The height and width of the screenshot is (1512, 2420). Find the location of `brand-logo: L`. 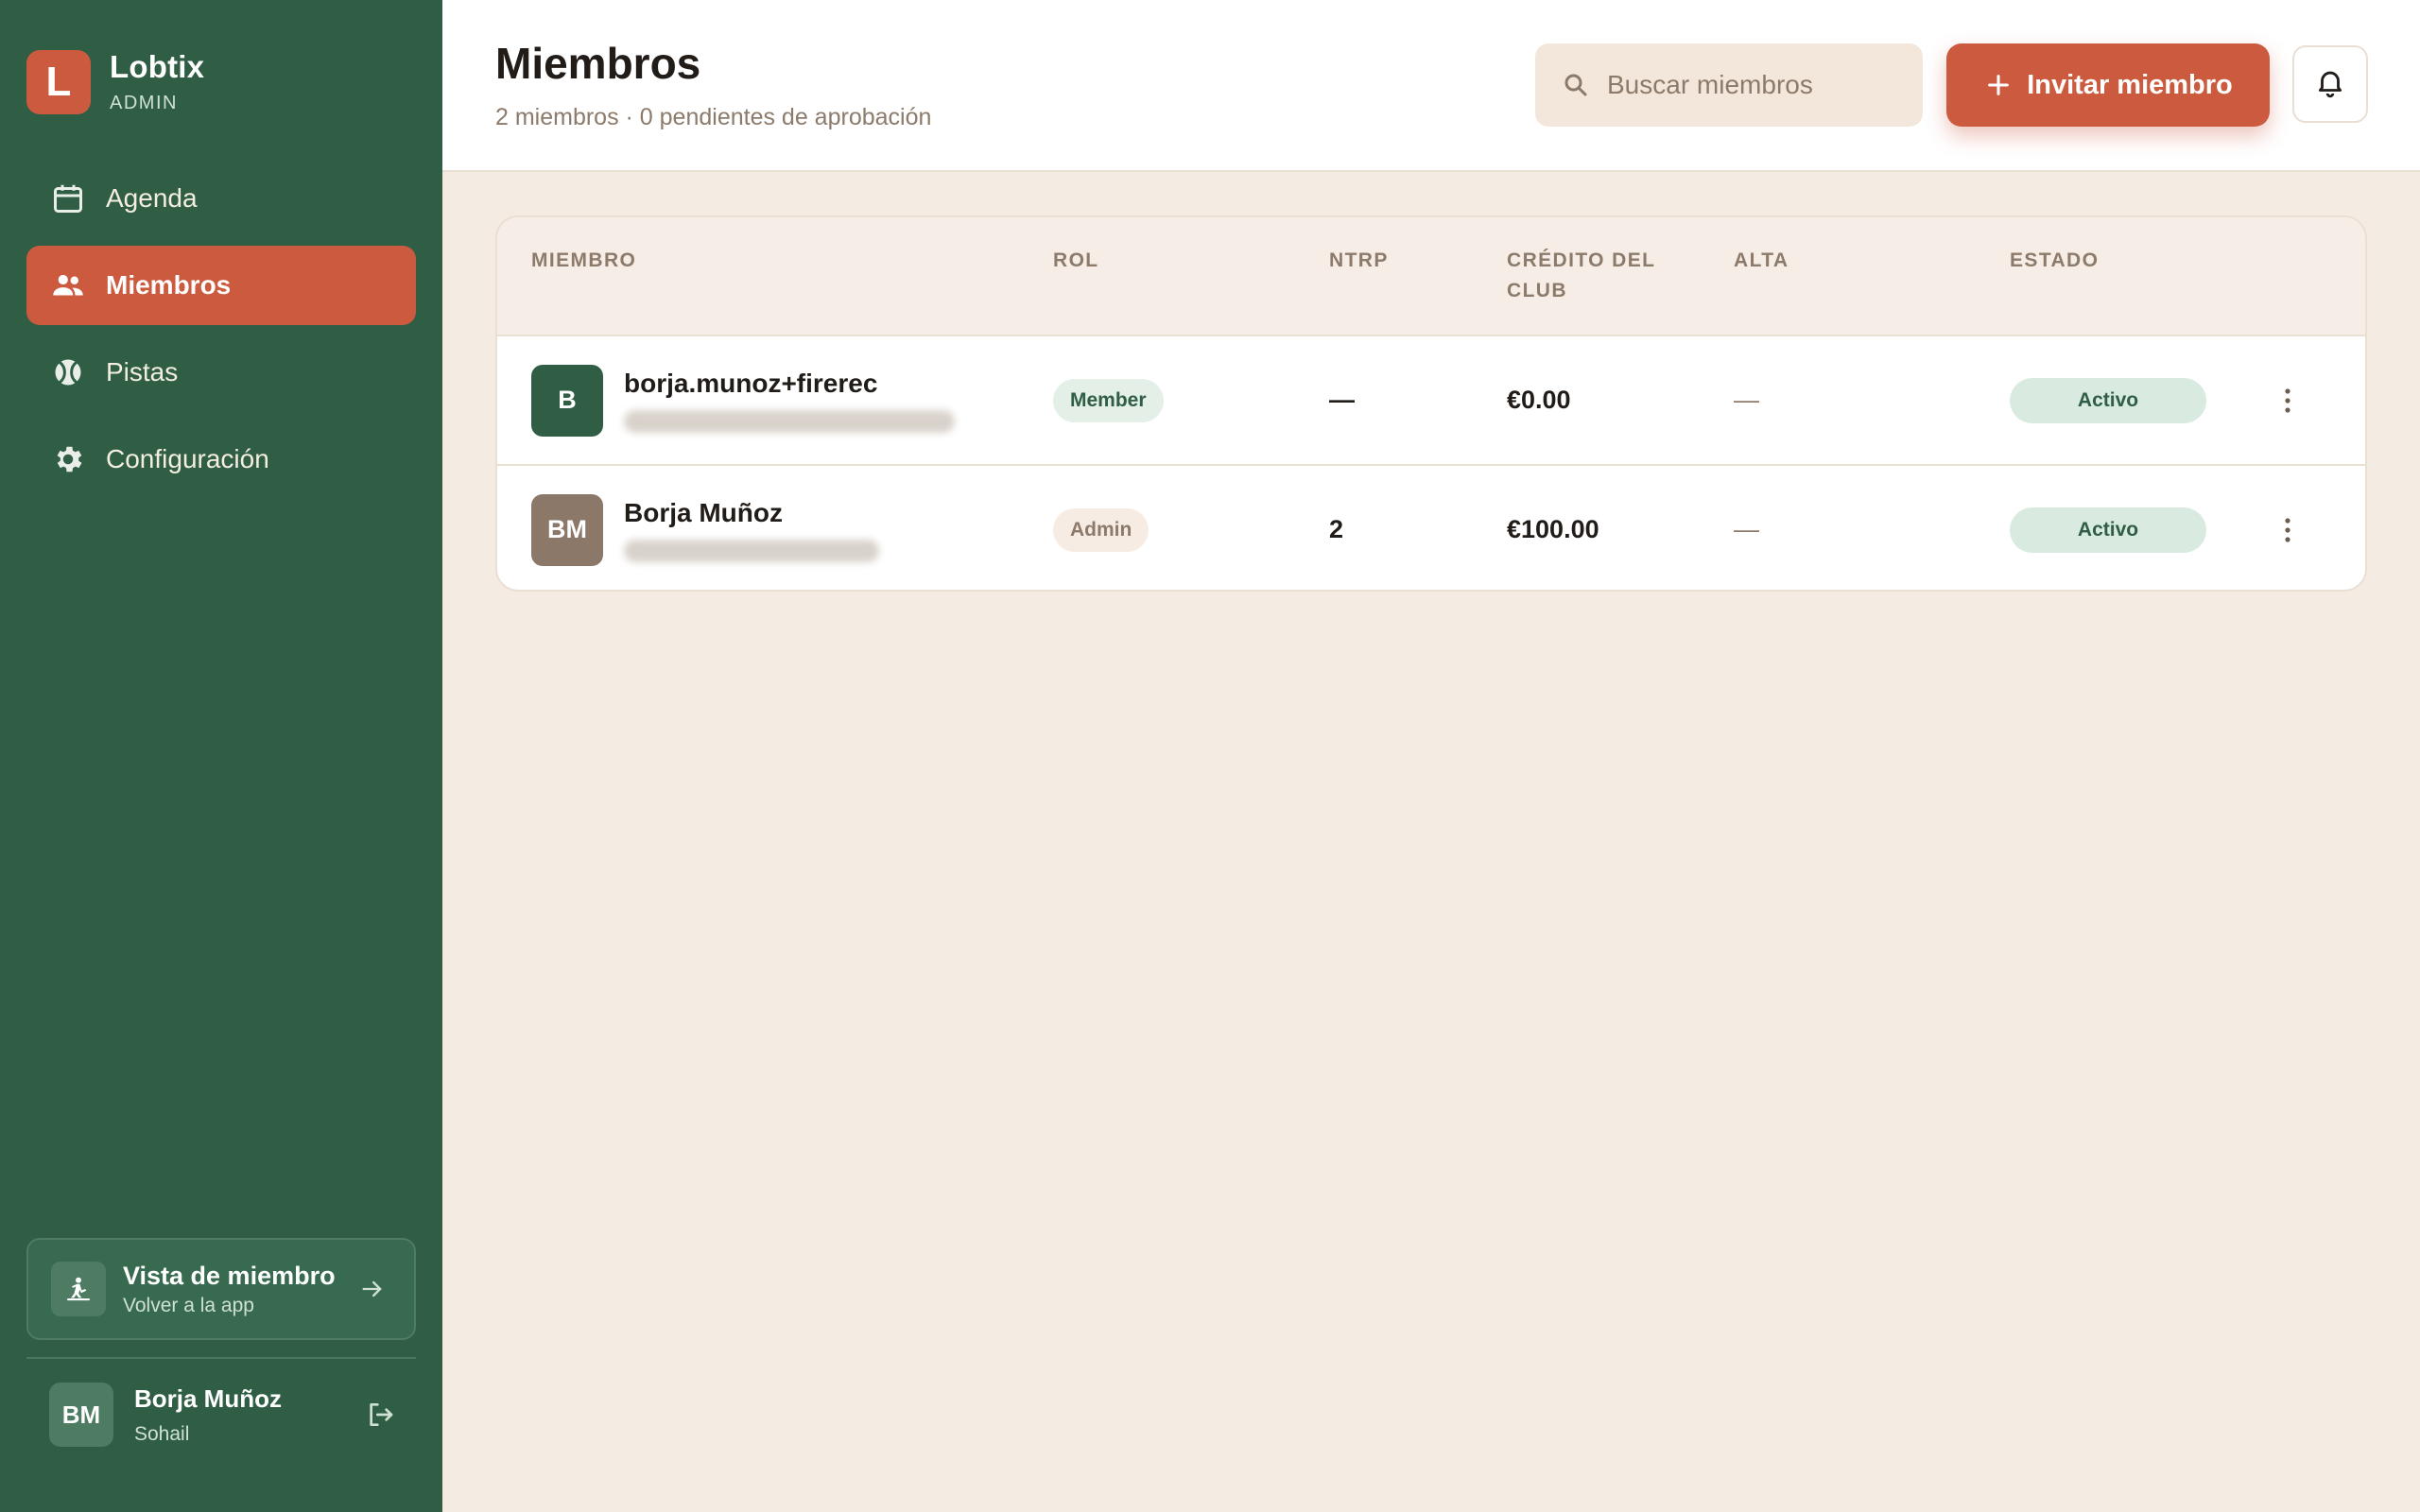

brand-logo: L is located at coordinates (58, 81).